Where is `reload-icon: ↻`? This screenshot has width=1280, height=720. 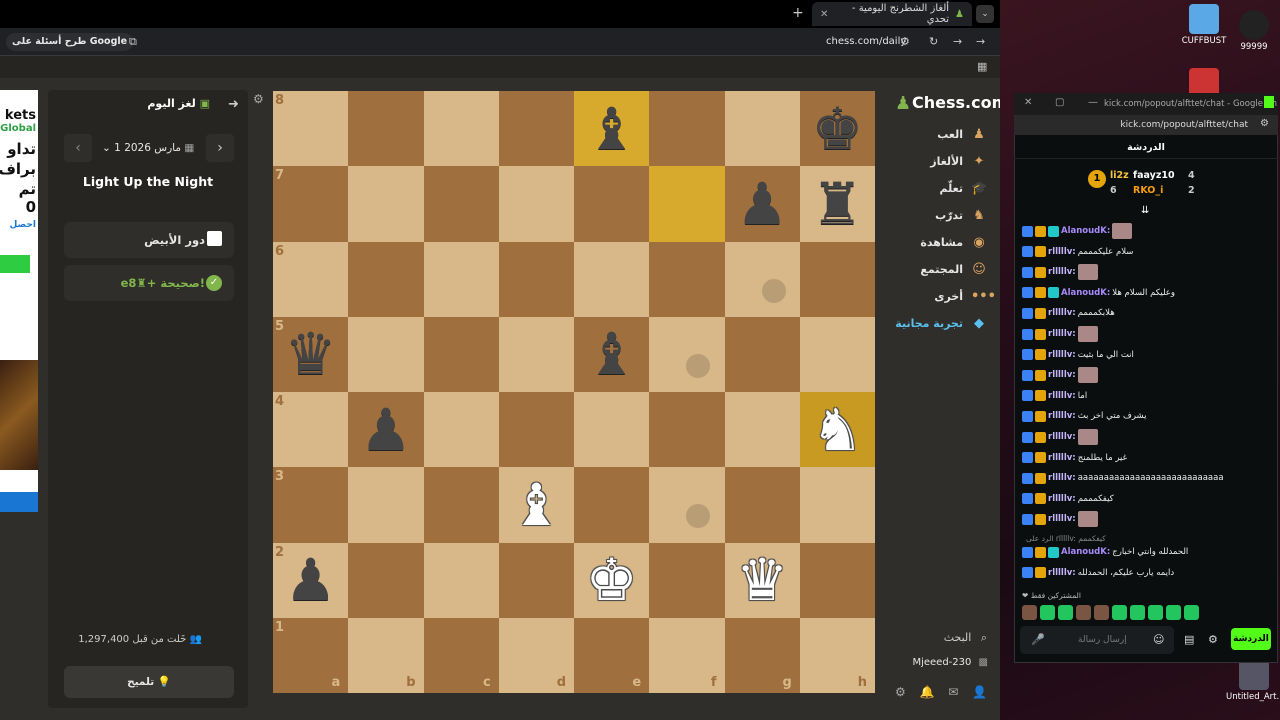
reload-icon: ↻ is located at coordinates (933, 41).